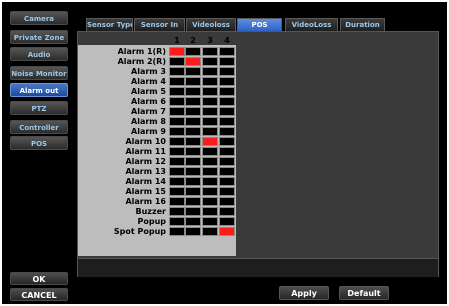 The width and height of the screenshot is (449, 306). Describe the element at coordinates (311, 24) in the screenshot. I see `tab-videoloss: VideoLoss` at that location.